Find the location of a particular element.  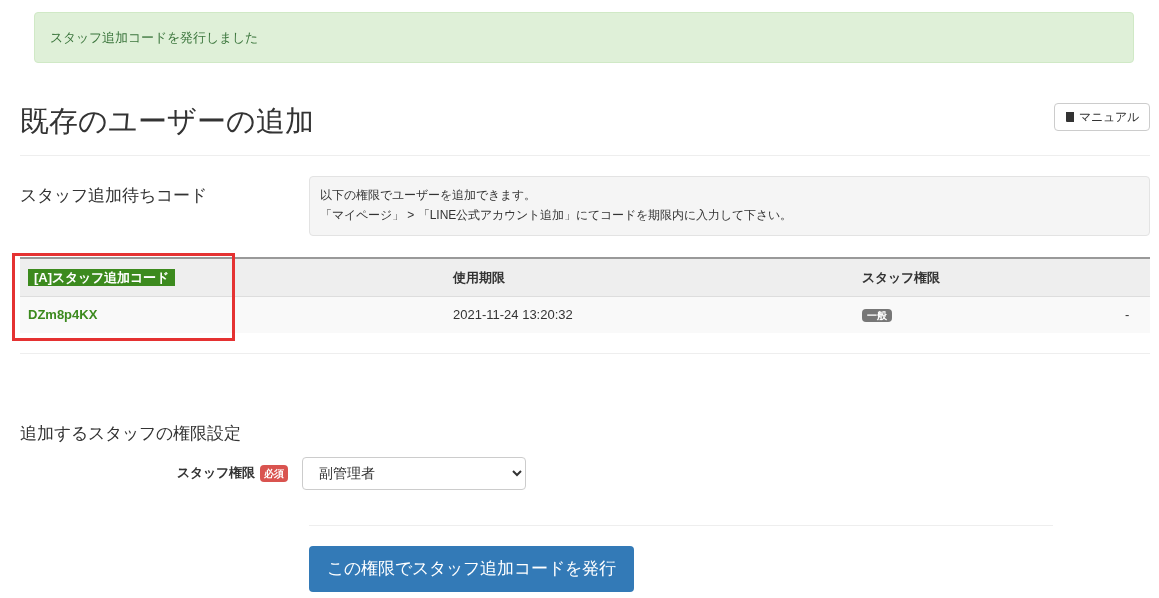

submit-button: この権限でスタッフ追加コードを発行 is located at coordinates (471, 568).